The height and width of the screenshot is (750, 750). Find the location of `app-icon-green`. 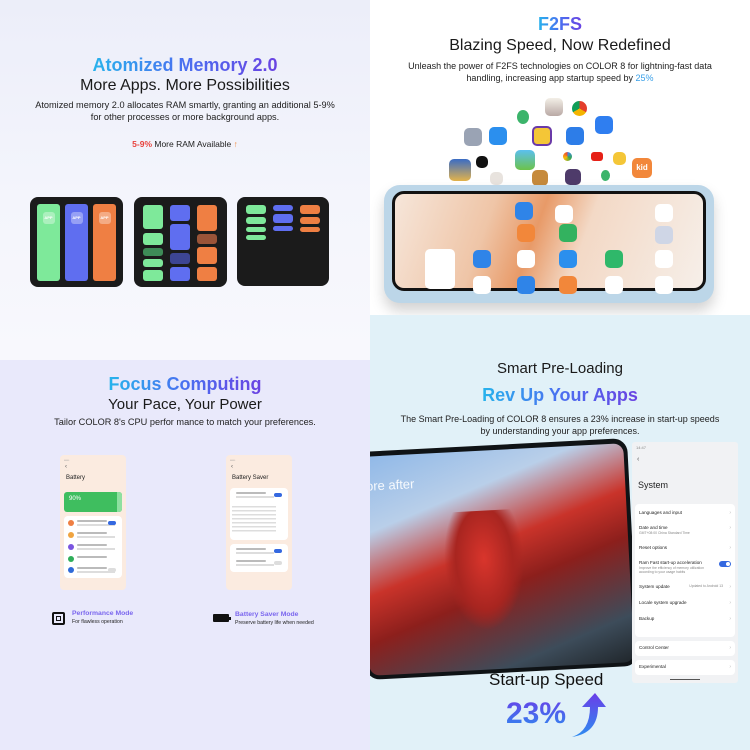

app-icon-green is located at coordinates (523, 117).